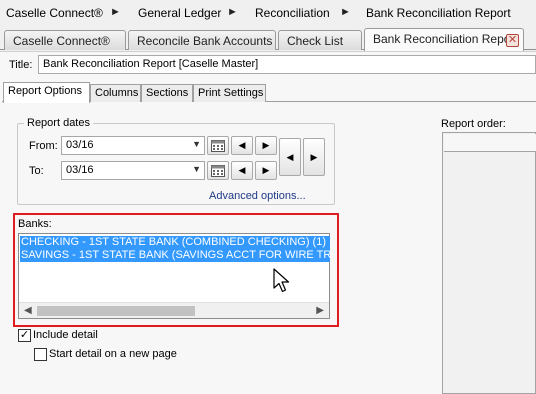 The image size is (536, 394). Describe the element at coordinates (167, 93) in the screenshot. I see `tab-sections: Sections` at that location.